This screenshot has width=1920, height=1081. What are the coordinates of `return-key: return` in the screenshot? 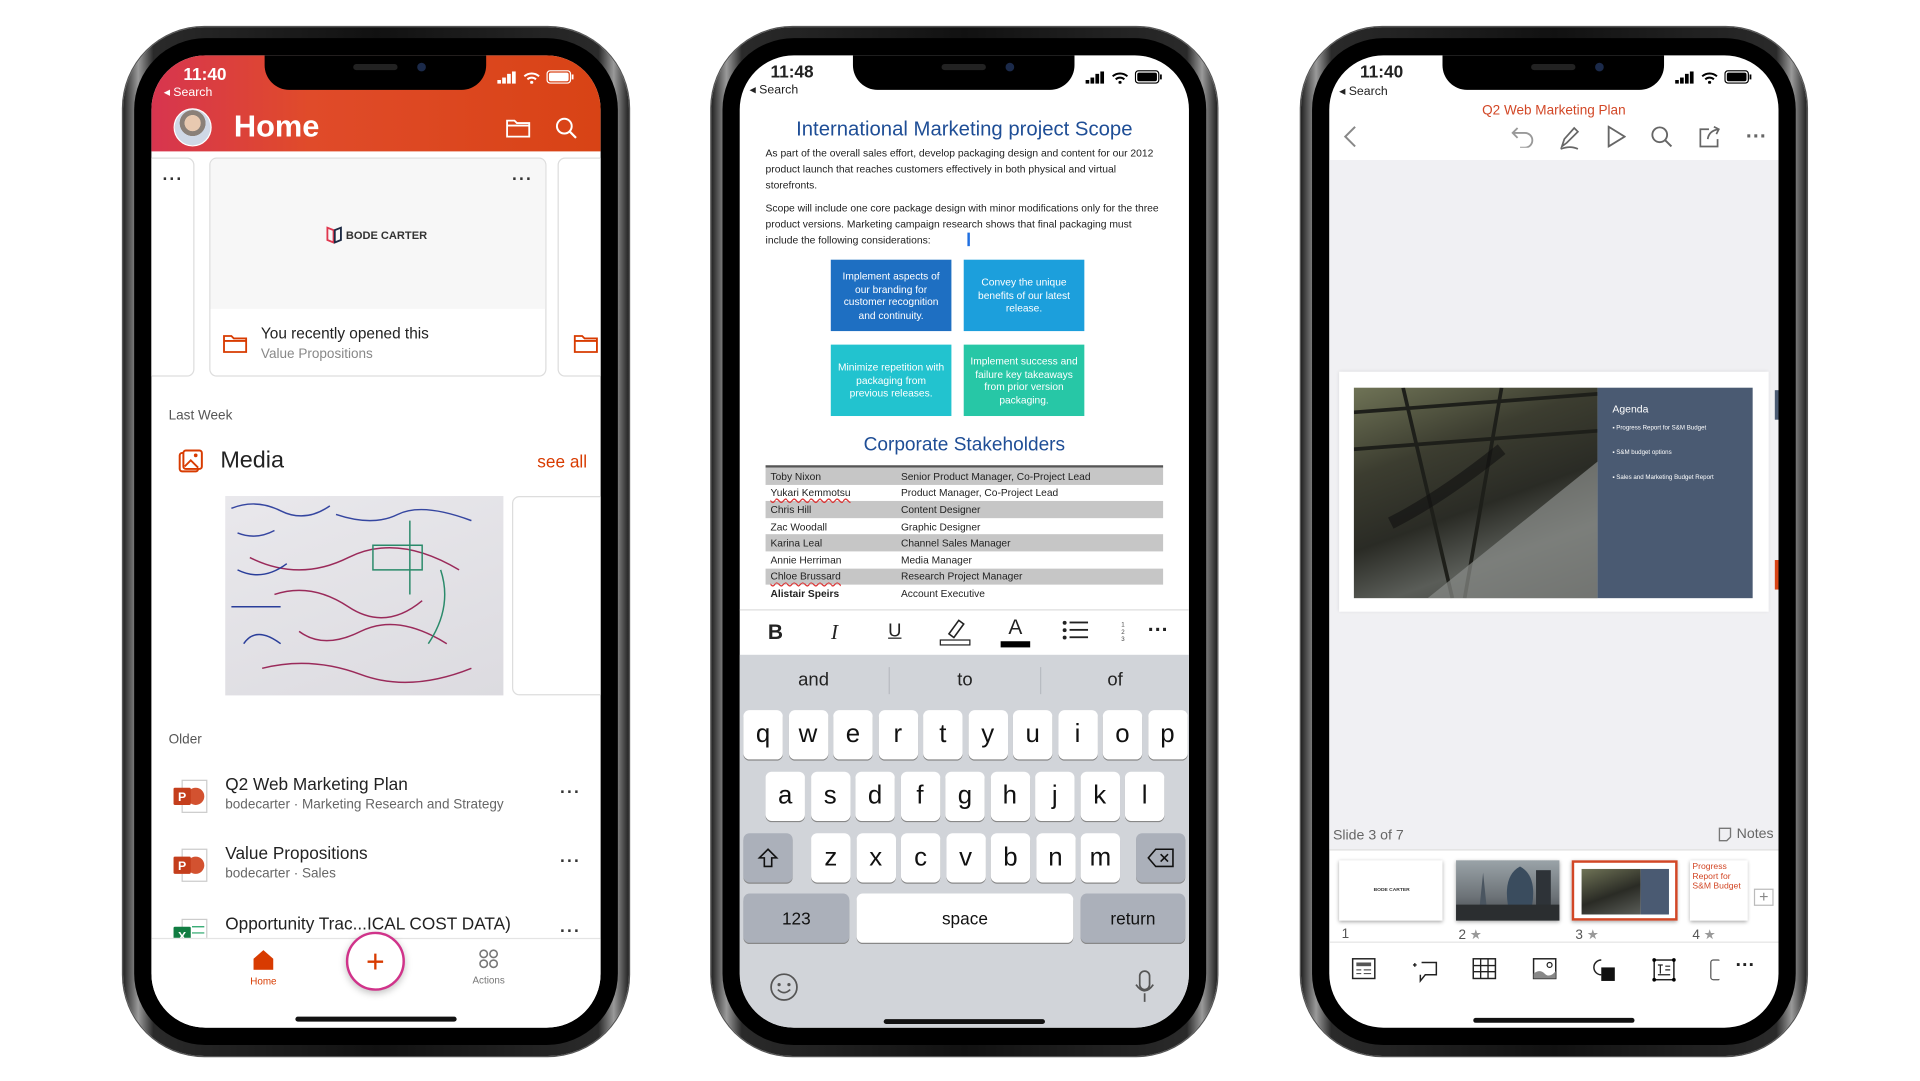 It's located at (1133, 918).